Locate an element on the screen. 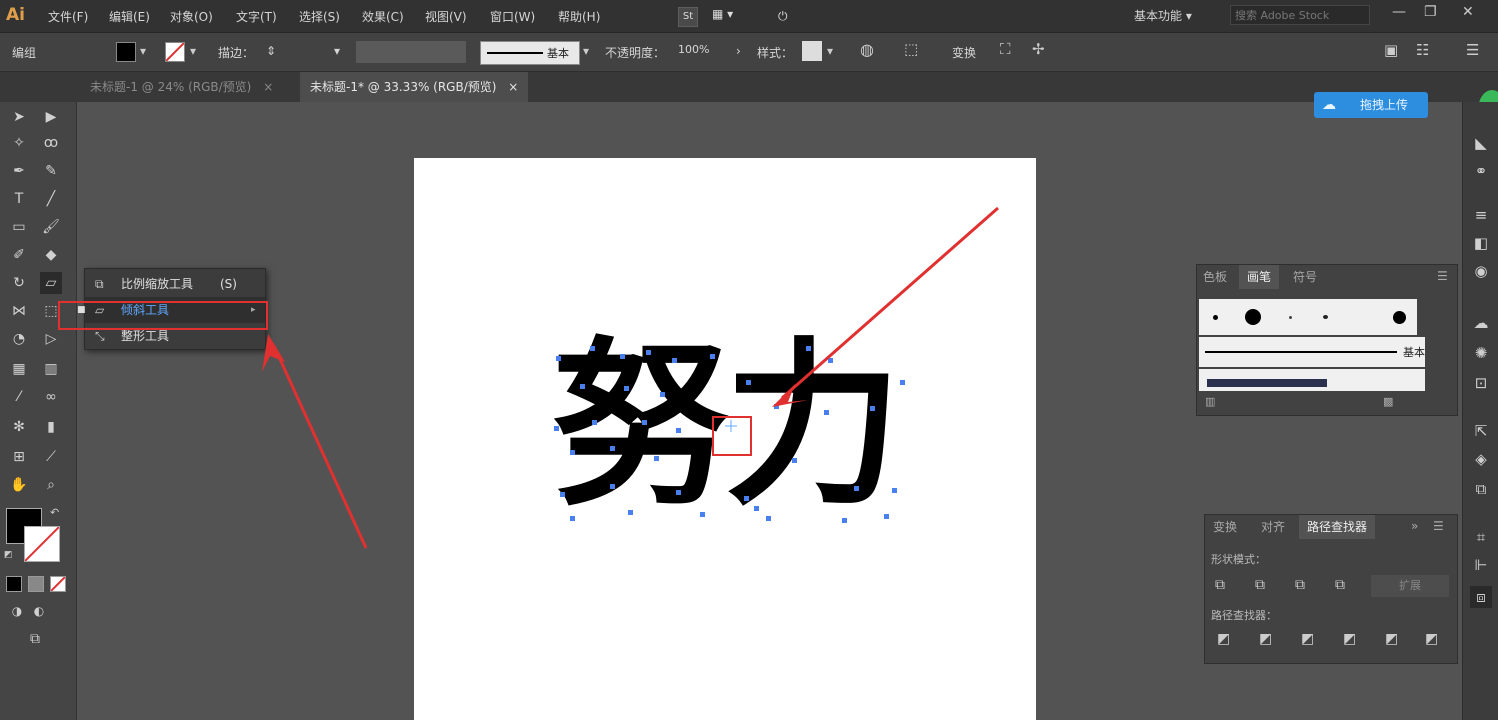 The width and height of the screenshot is (1498, 720). exclude-icon: ⧉ is located at coordinates (1340, 585).